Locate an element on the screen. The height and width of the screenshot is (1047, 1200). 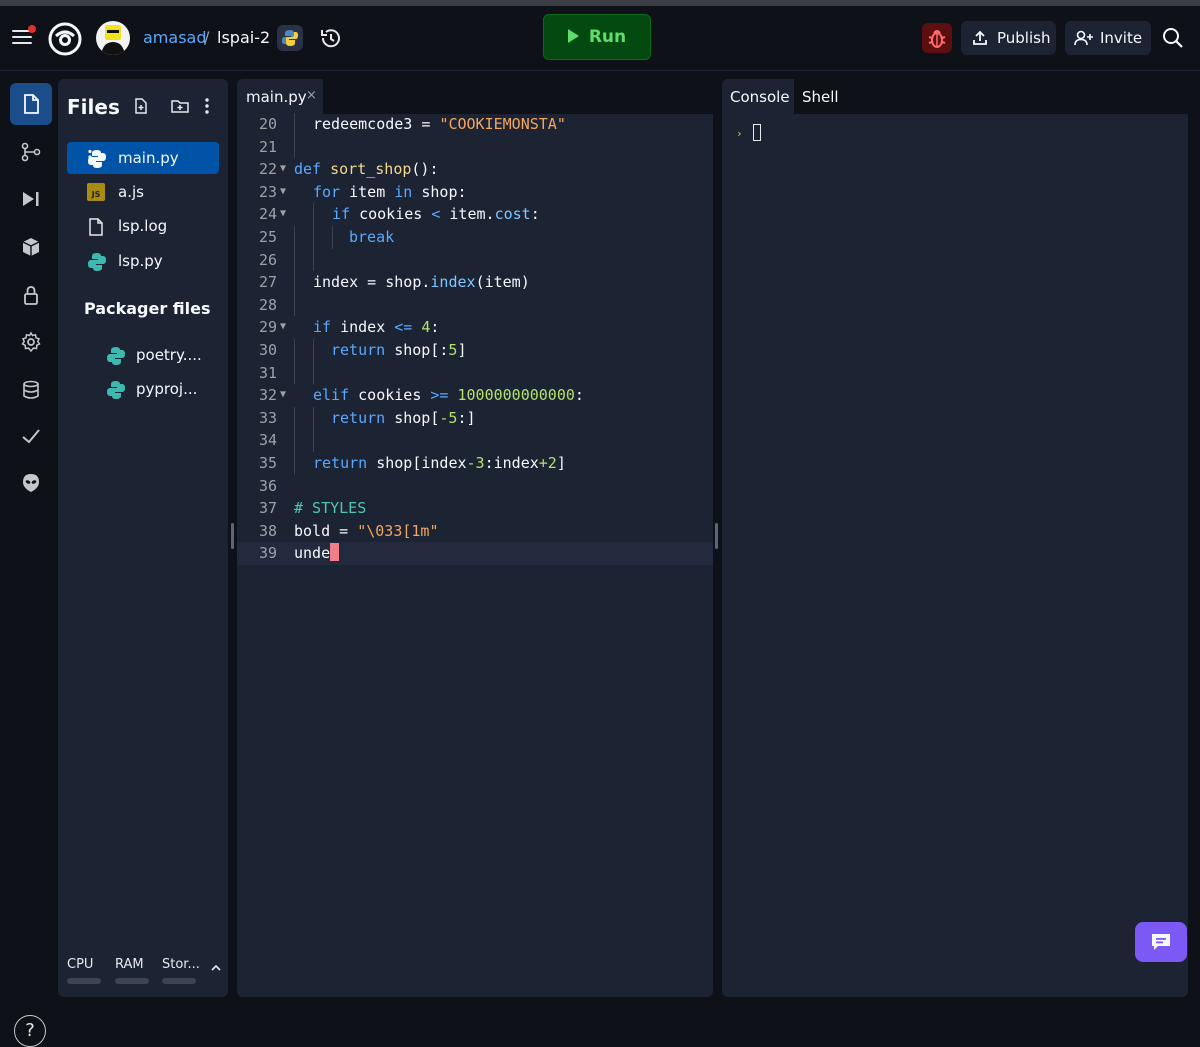
console-prompt: › is located at coordinates (739, 133).